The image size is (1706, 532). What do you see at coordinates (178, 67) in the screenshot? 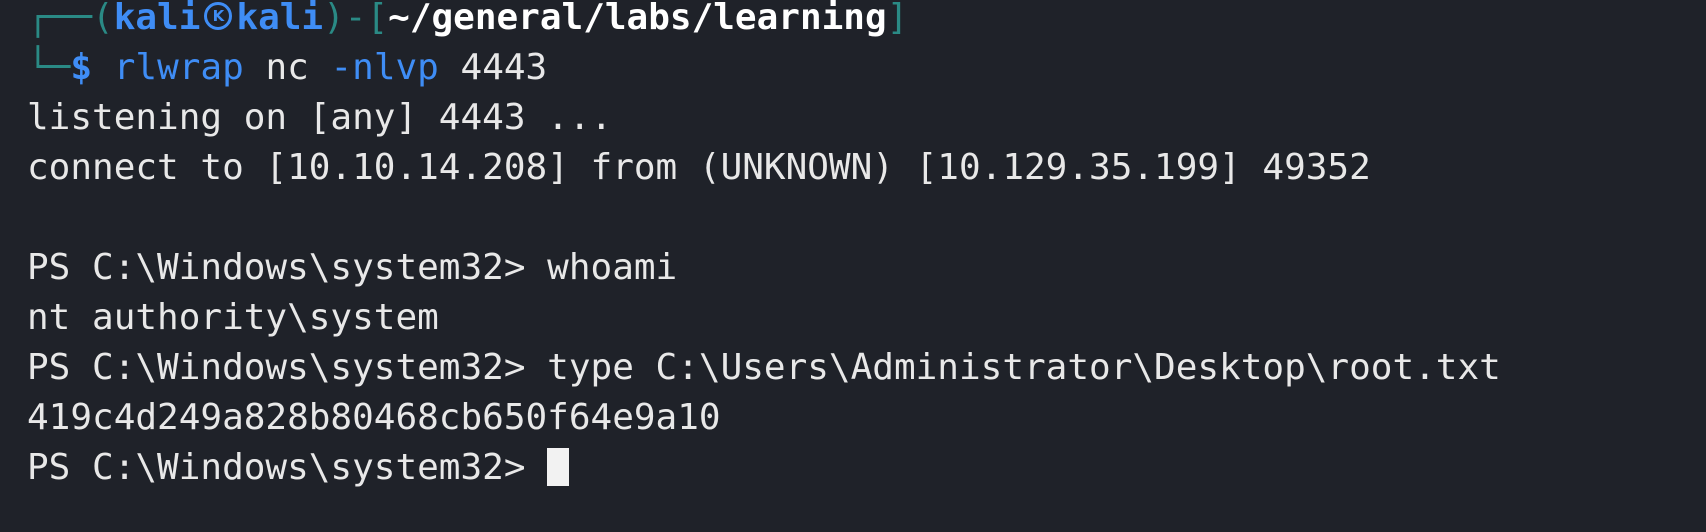
I see `command-name: rlwrap` at bounding box center [178, 67].